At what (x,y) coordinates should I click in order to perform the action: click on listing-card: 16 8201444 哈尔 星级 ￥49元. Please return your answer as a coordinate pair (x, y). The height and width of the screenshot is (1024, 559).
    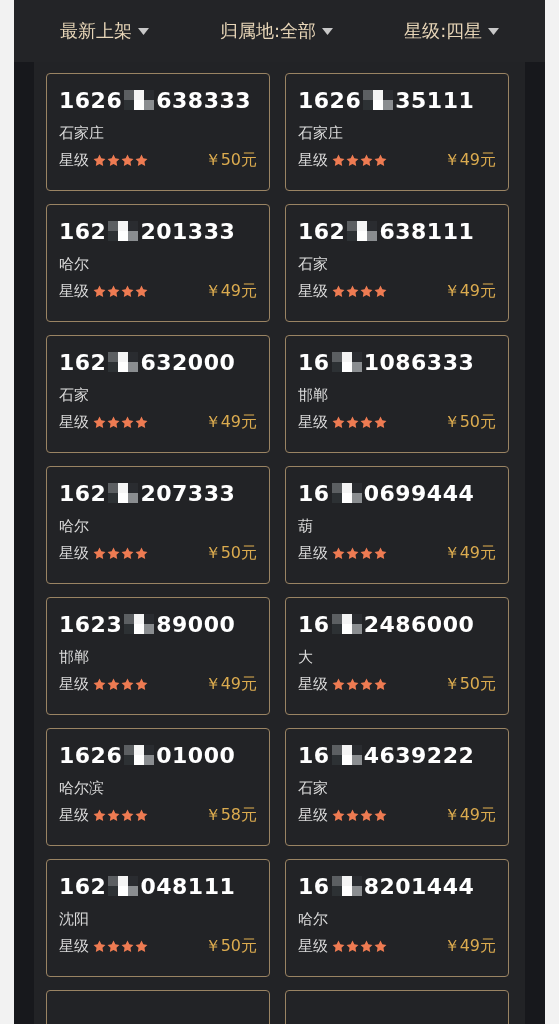
    Looking at the image, I should click on (397, 918).